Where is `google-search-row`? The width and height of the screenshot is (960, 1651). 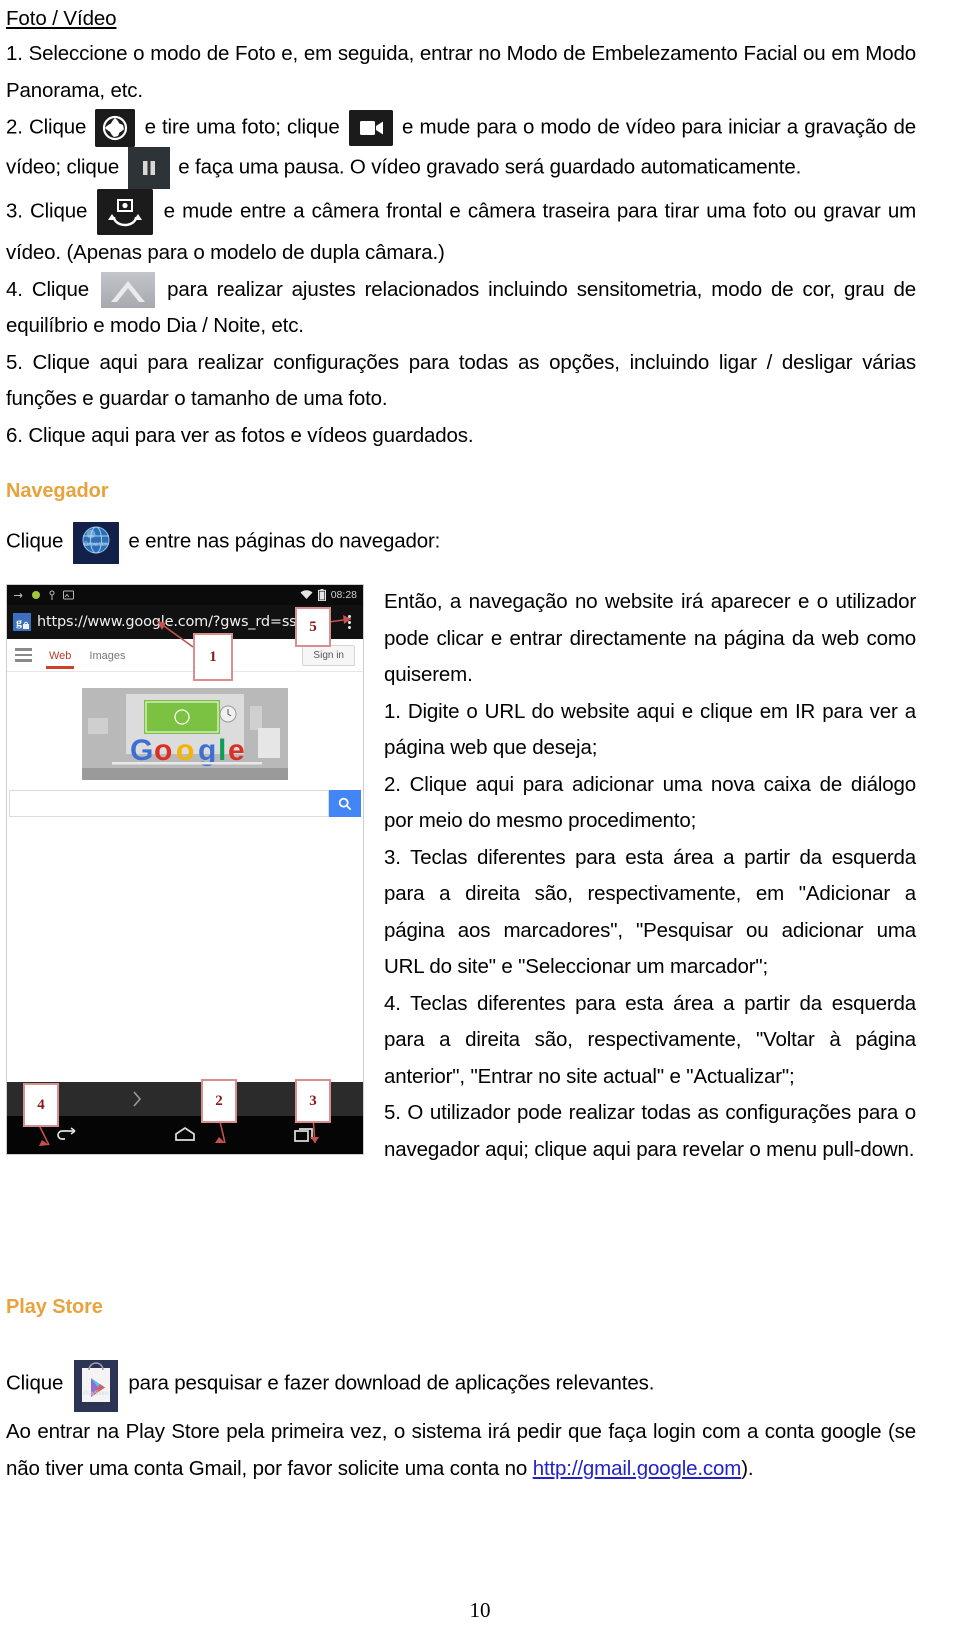
google-search-row is located at coordinates (185, 804).